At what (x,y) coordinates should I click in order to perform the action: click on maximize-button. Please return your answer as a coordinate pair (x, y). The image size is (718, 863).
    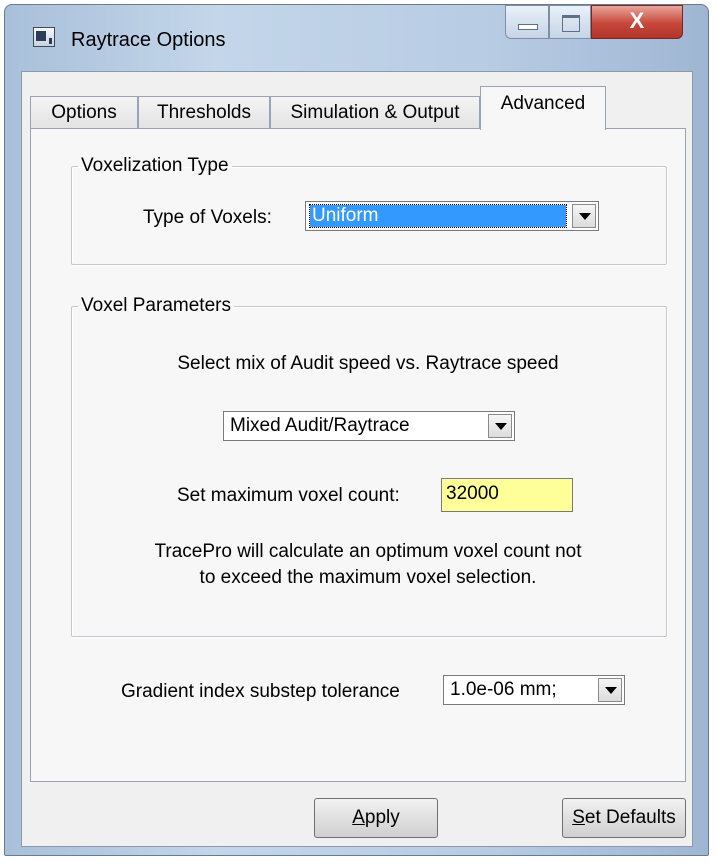
    Looking at the image, I should click on (570, 22).